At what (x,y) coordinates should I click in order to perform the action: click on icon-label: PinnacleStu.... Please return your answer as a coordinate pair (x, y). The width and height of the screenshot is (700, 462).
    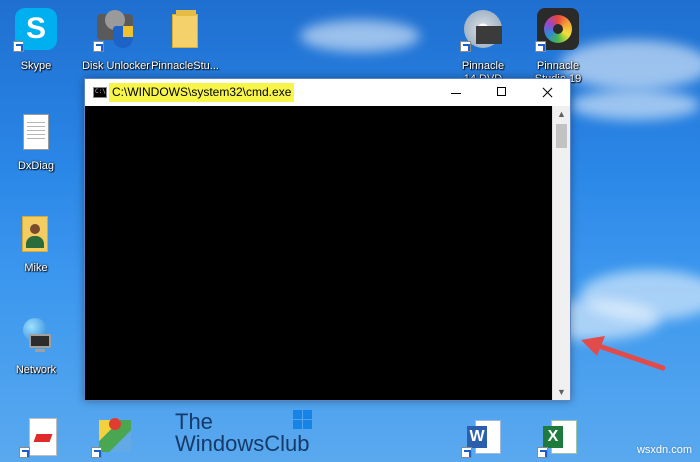
    Looking at the image, I should click on (185, 66).